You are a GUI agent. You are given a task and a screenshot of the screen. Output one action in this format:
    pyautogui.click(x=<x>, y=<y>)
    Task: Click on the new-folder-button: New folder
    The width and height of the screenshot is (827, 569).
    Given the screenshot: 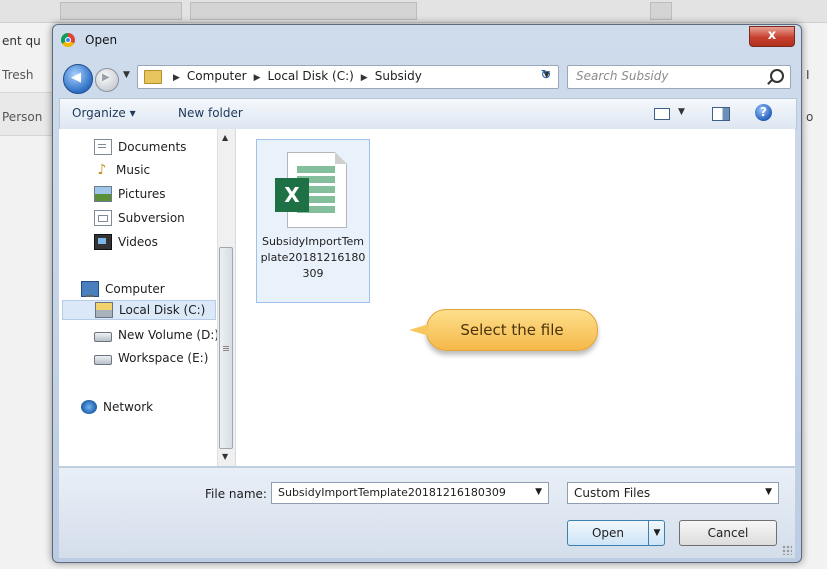 What is the action you would take?
    pyautogui.click(x=210, y=113)
    